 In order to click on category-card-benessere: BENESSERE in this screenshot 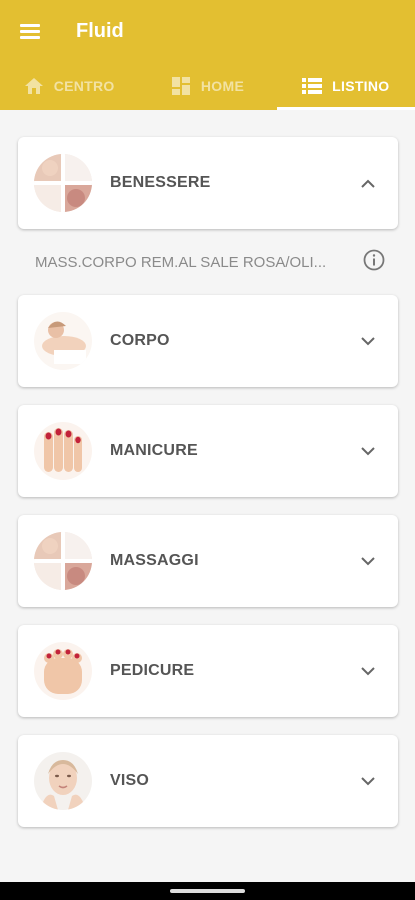, I will do `click(208, 183)`.